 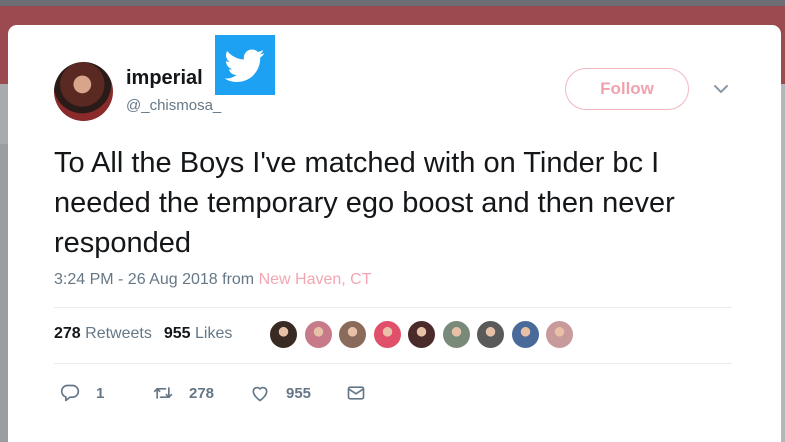 What do you see at coordinates (177, 333) in the screenshot?
I see `likes-count: 955` at bounding box center [177, 333].